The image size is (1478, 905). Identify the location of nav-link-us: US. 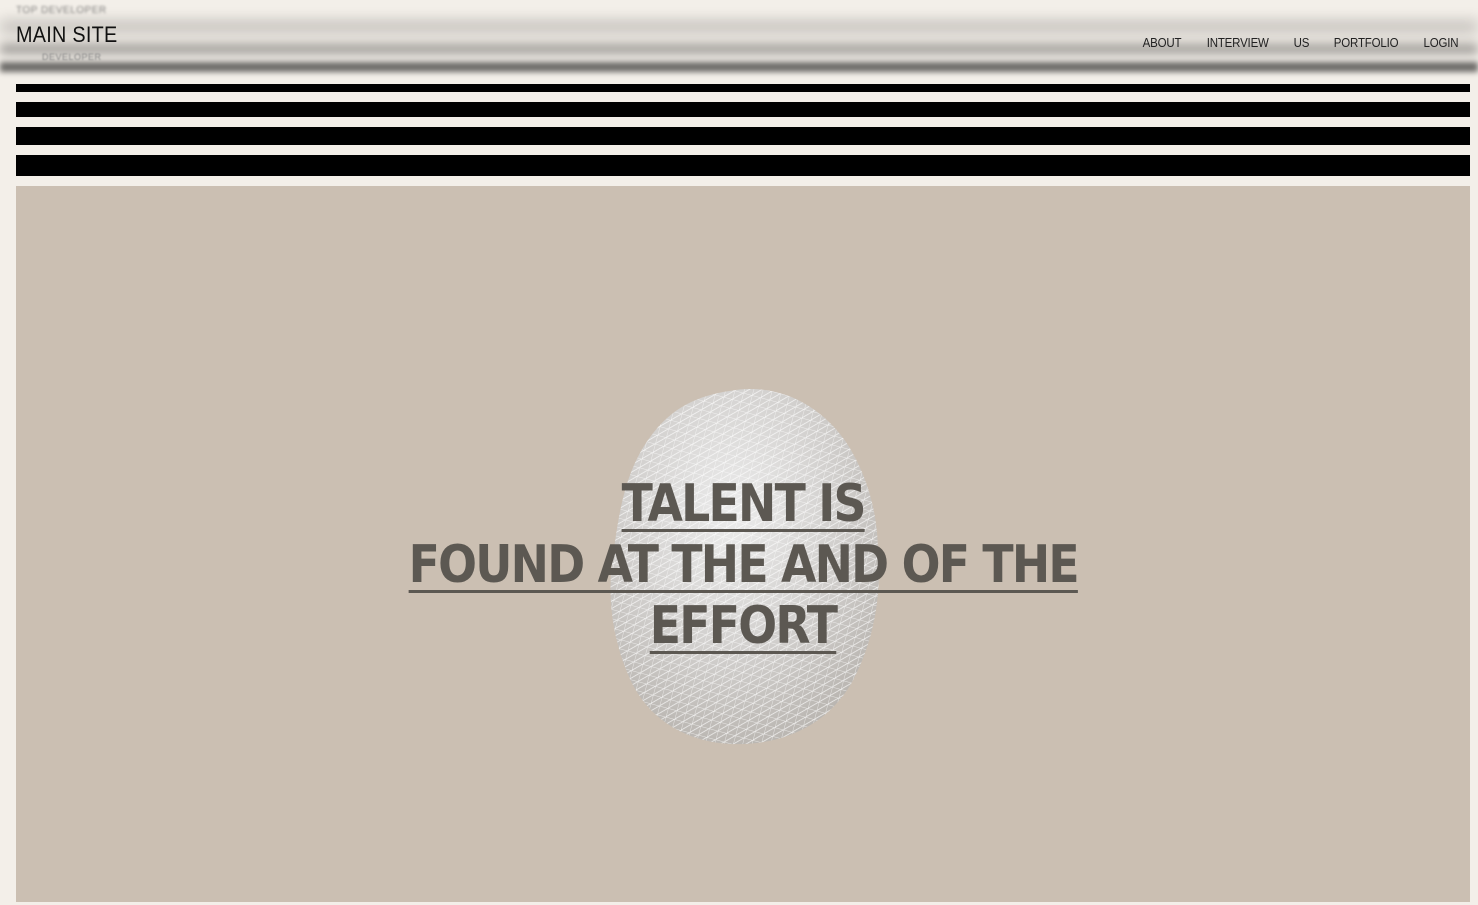
(1302, 43).